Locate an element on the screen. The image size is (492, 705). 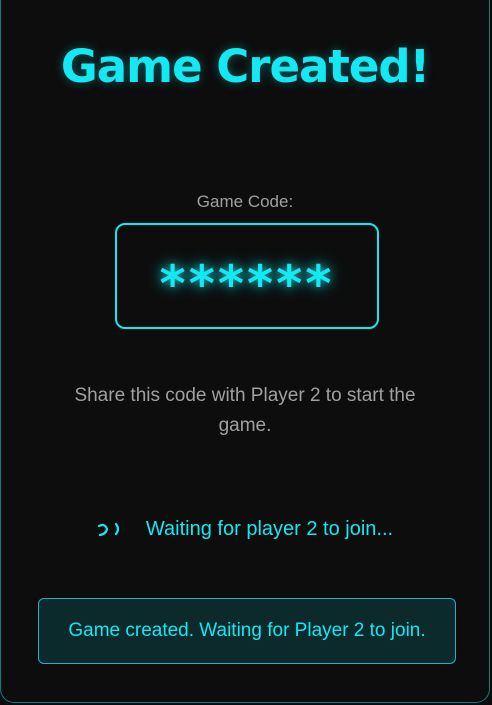
page-title: Game Created! is located at coordinates (245, 66).